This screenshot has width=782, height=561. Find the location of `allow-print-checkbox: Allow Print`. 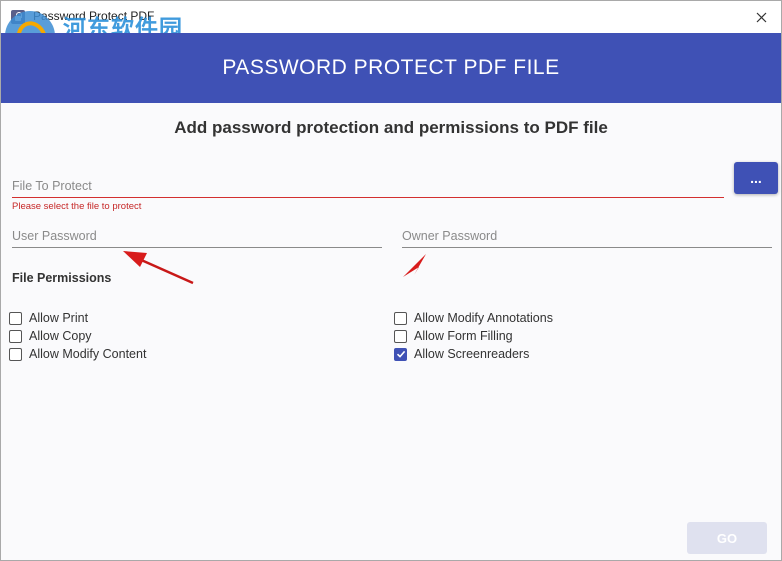

allow-print-checkbox: Allow Print is located at coordinates (48, 318).